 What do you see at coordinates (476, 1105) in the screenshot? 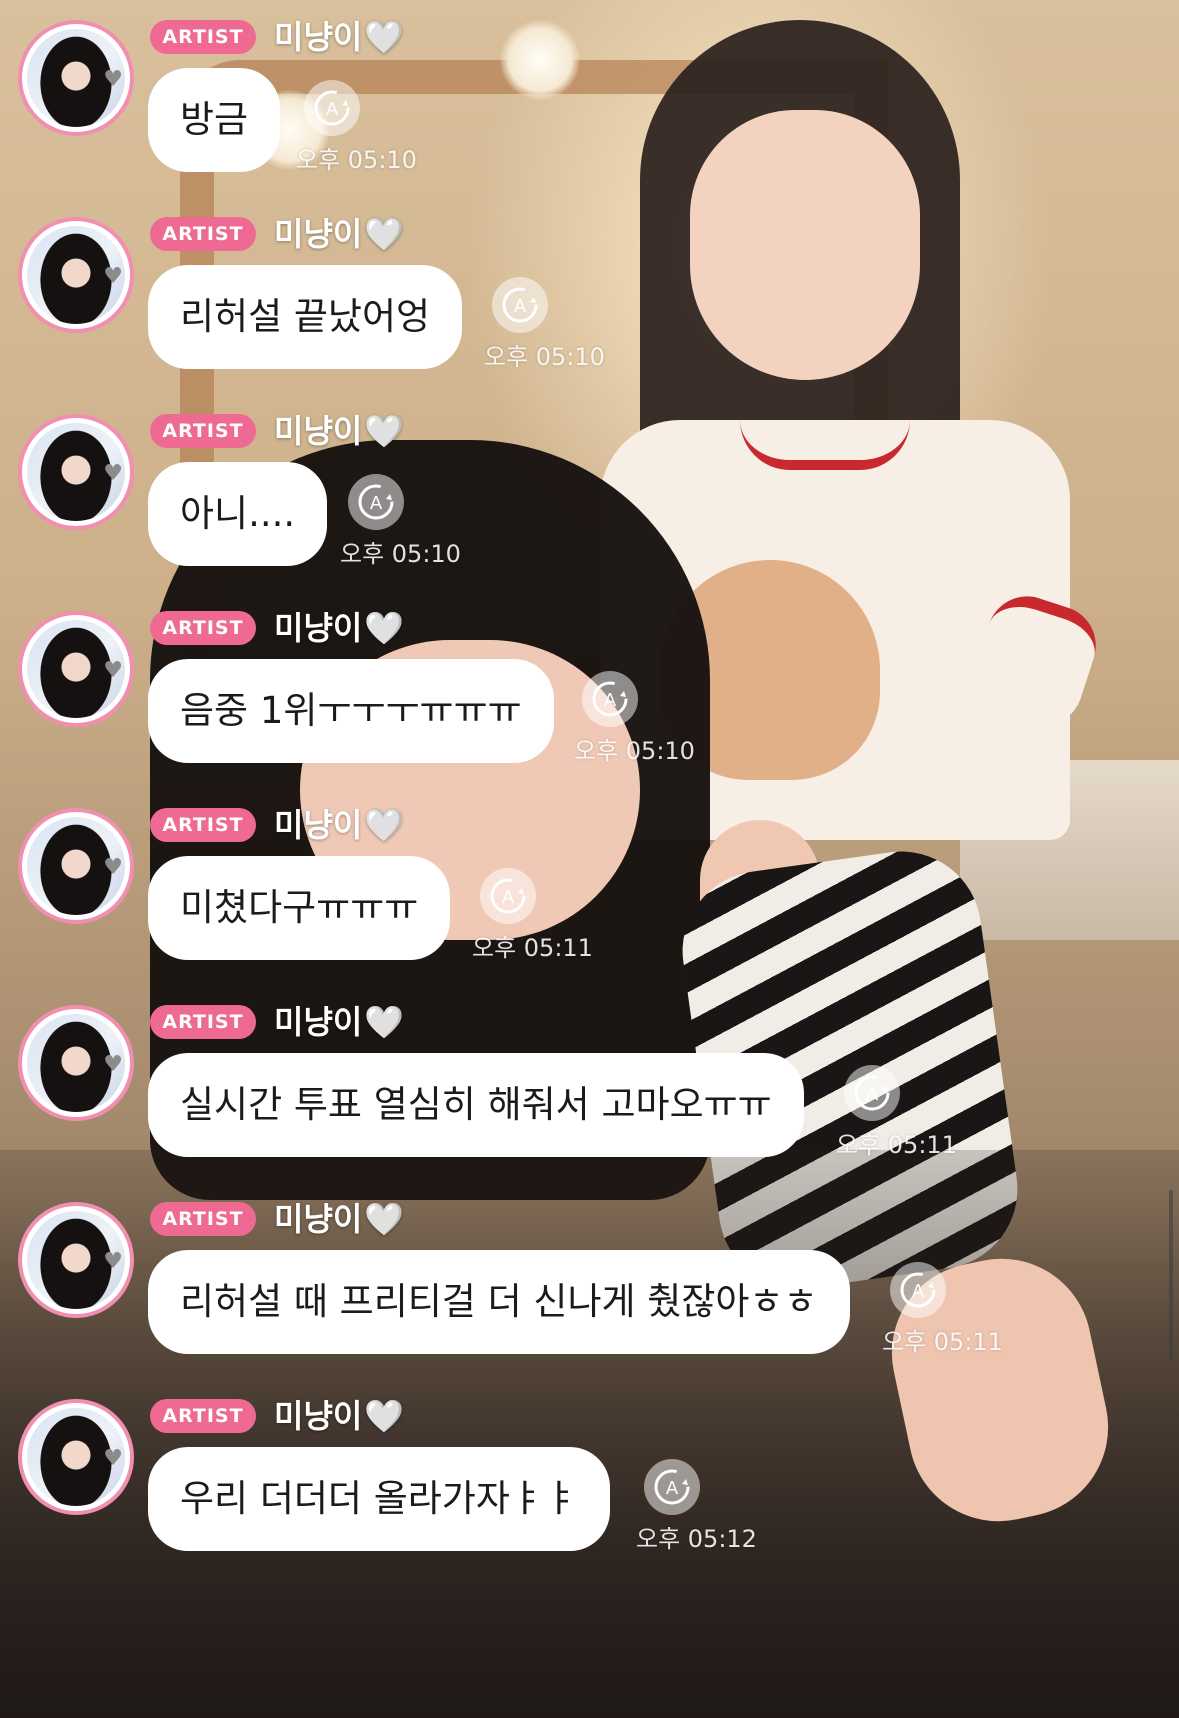
I see `message-bubble: 실시간 투표 열심히 해줘서 고마오ㅠㅠ` at bounding box center [476, 1105].